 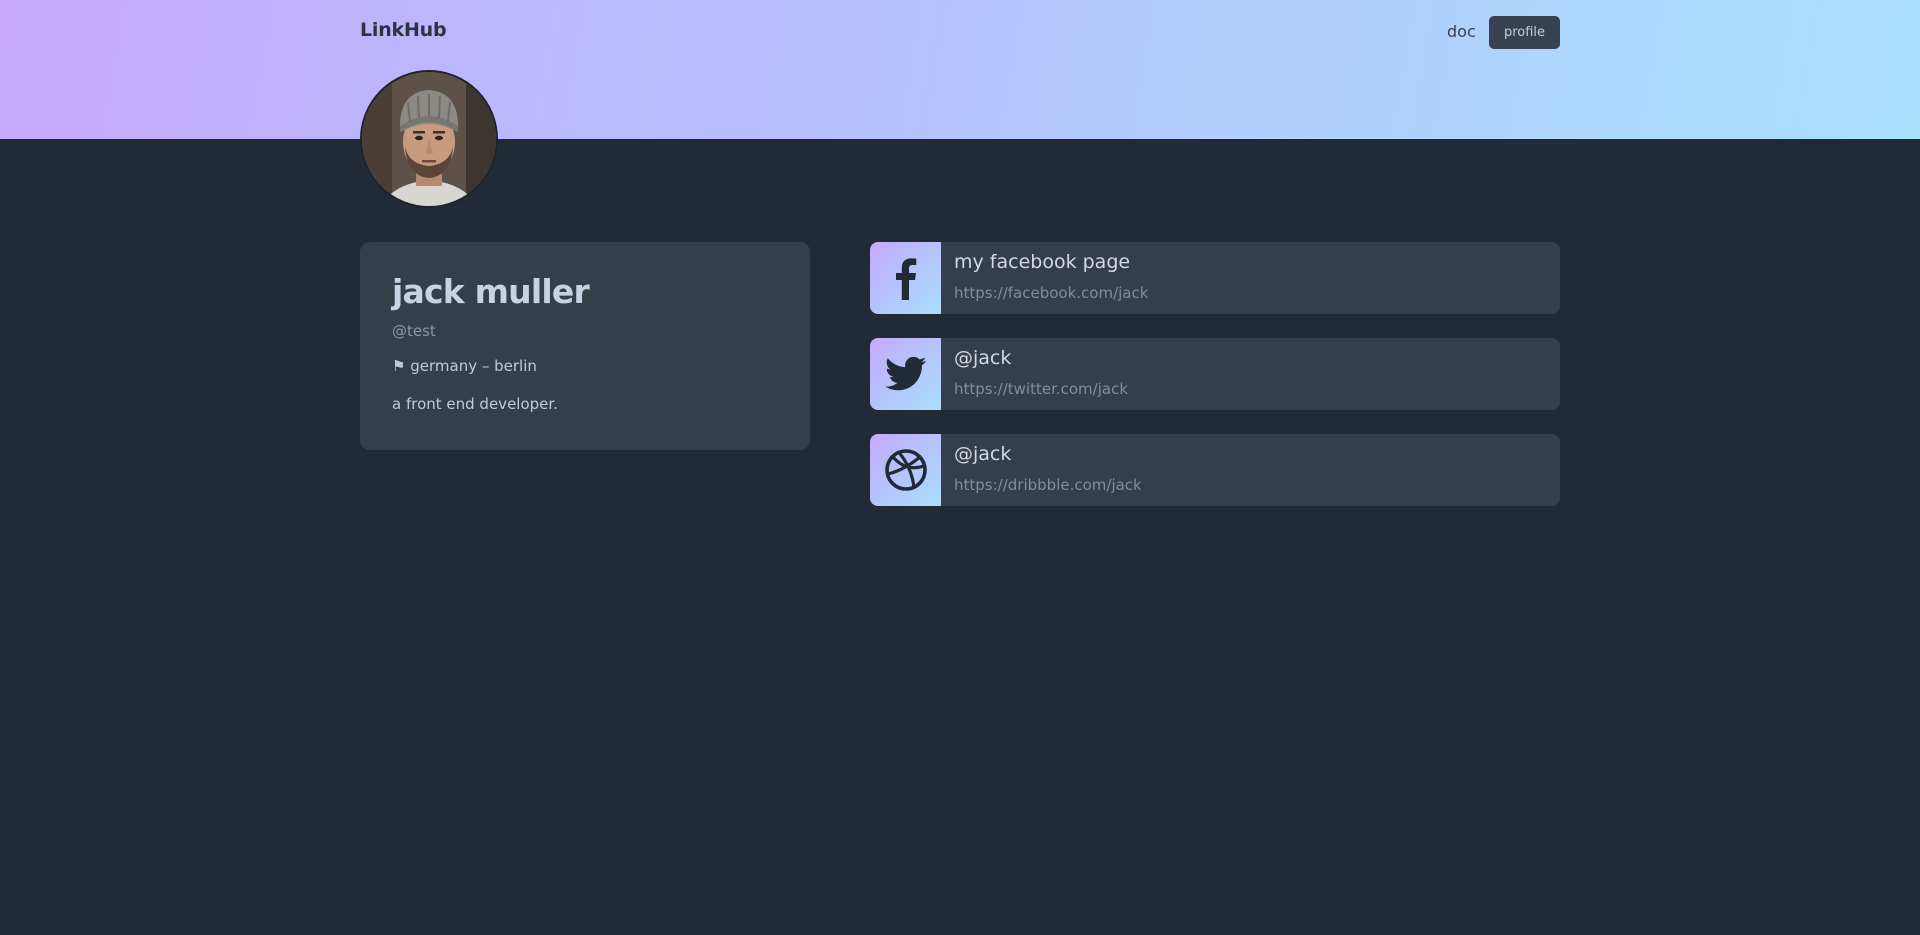 What do you see at coordinates (1215, 374) in the screenshot?
I see `link-card-twitter: @jack https://twitter.com/jack` at bounding box center [1215, 374].